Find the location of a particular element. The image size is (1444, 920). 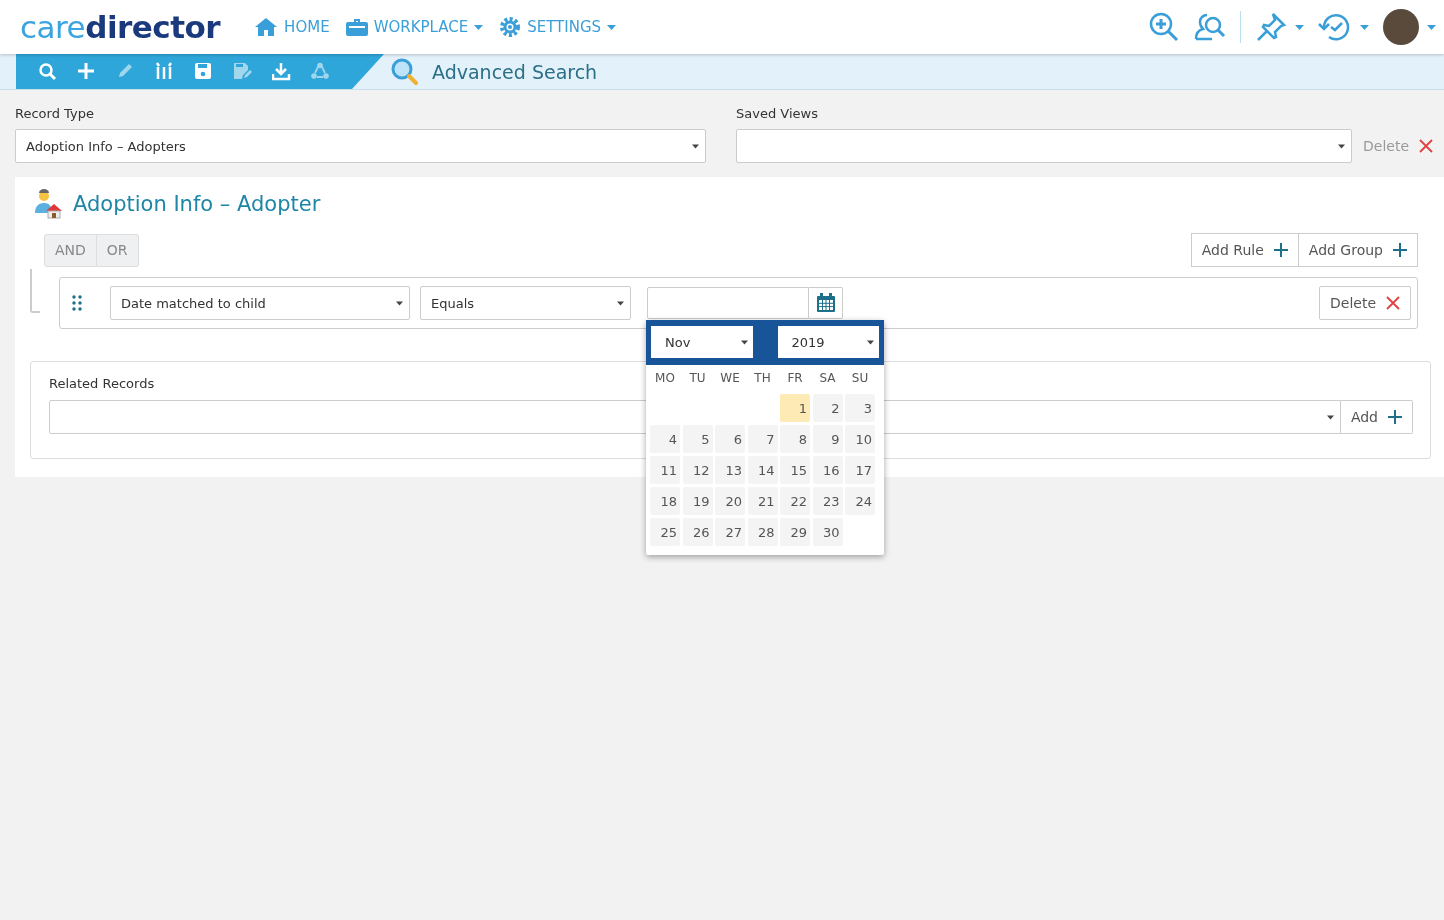

weekday-label: FR is located at coordinates (795, 378).